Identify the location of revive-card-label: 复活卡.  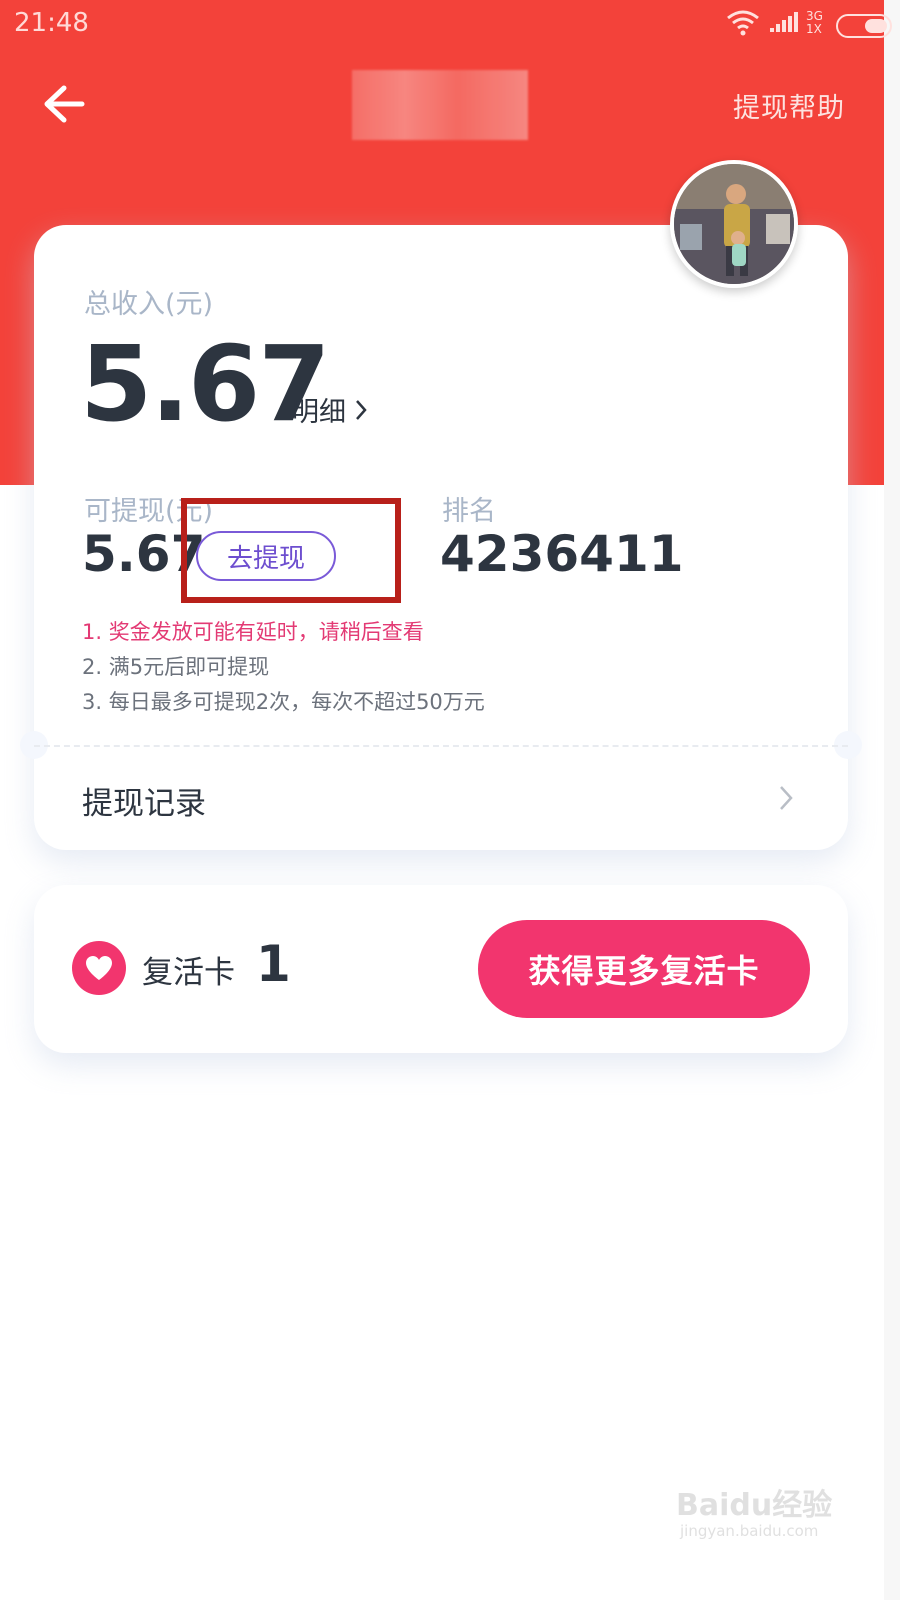
(188, 973).